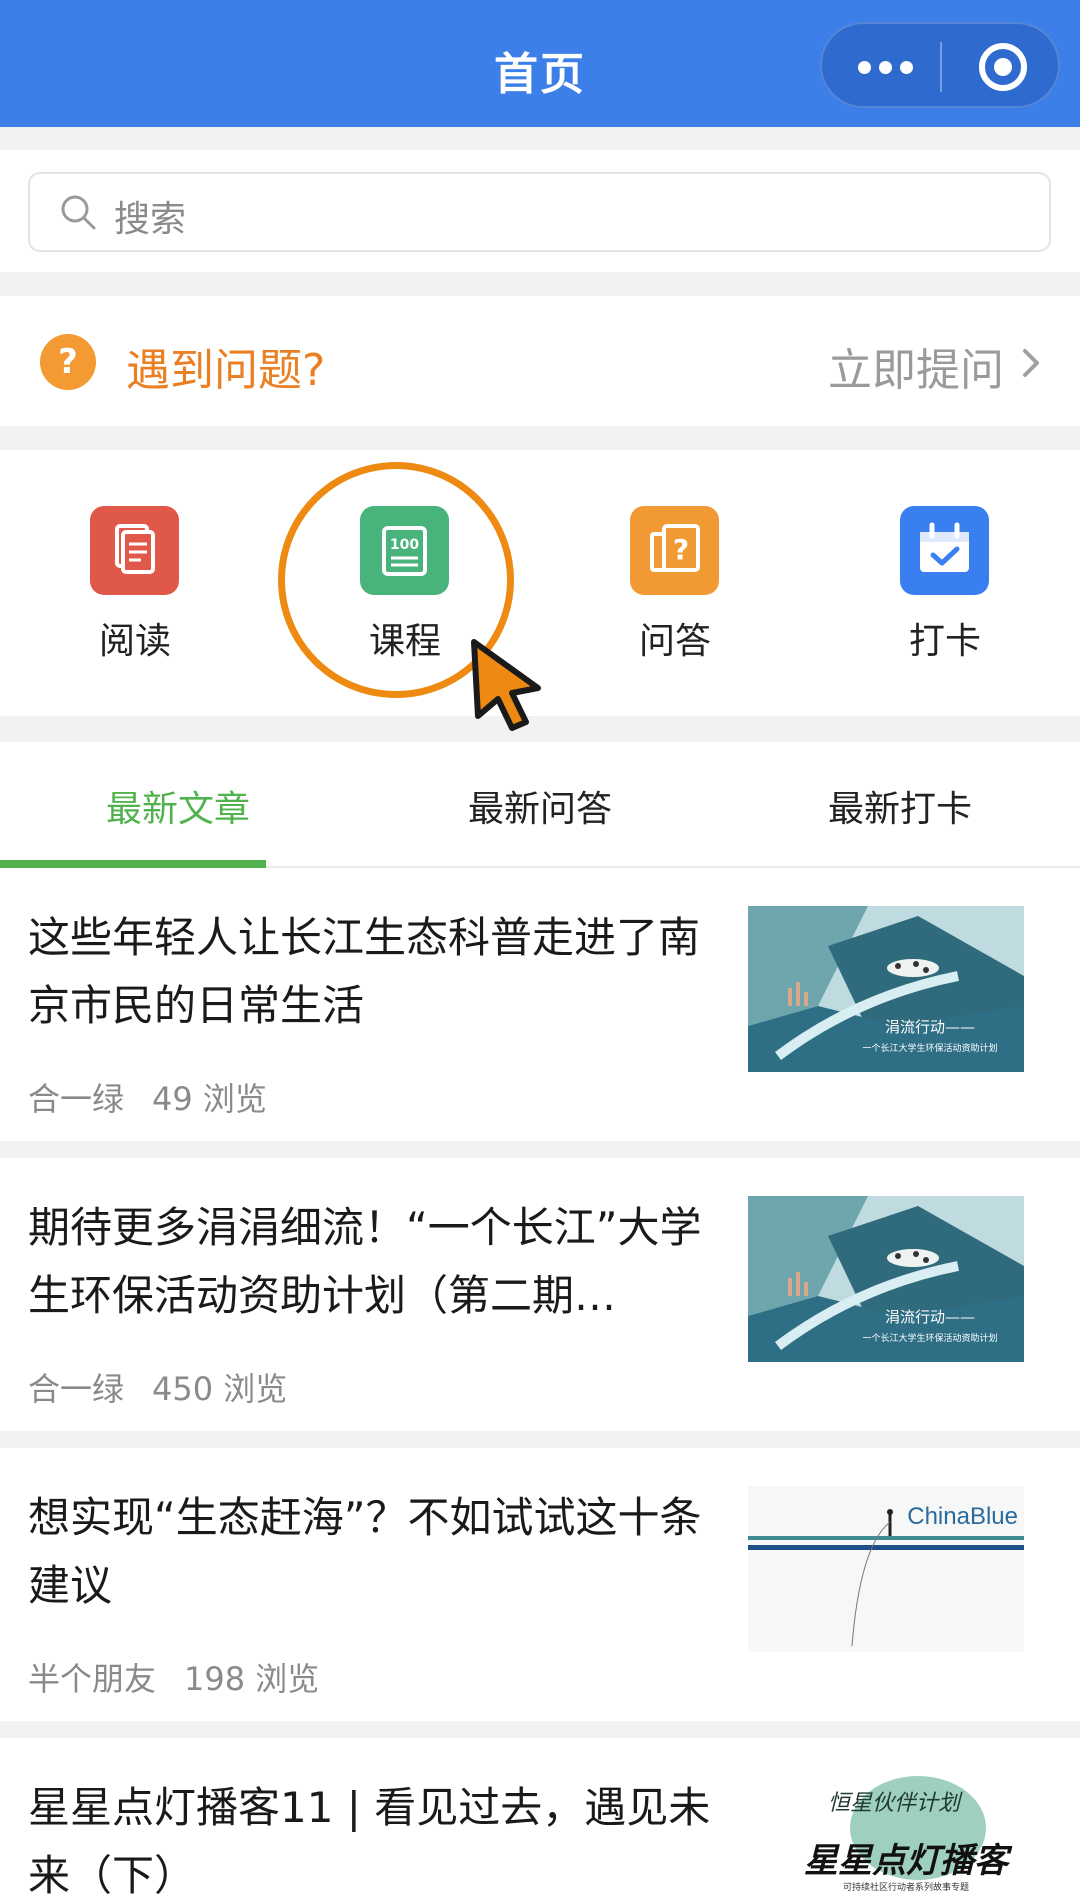  Describe the element at coordinates (962, 1516) in the screenshot. I see `svg-text: ChinaBlue` at that location.